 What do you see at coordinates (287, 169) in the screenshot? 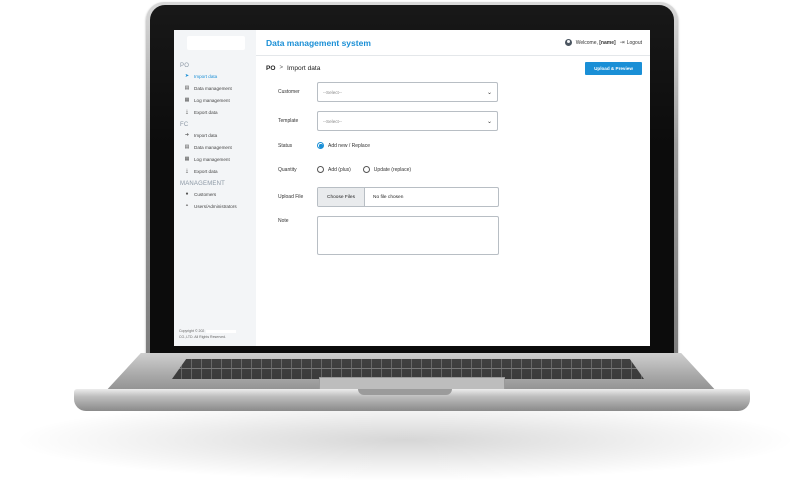
I see `quantity-label: Quantity` at bounding box center [287, 169].